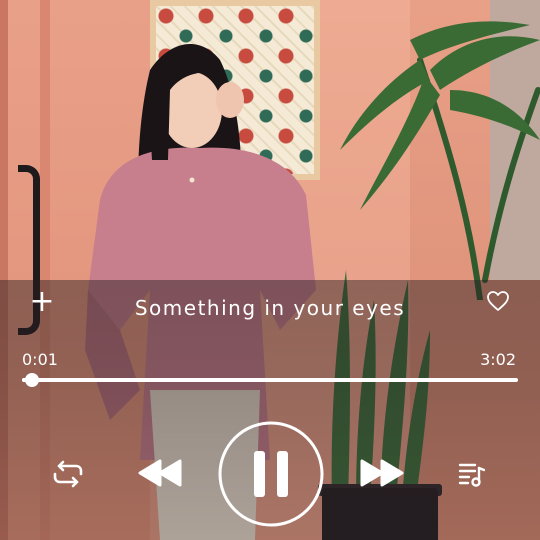 The image size is (540, 540). I want to click on current-time: 0:01, so click(40, 359).